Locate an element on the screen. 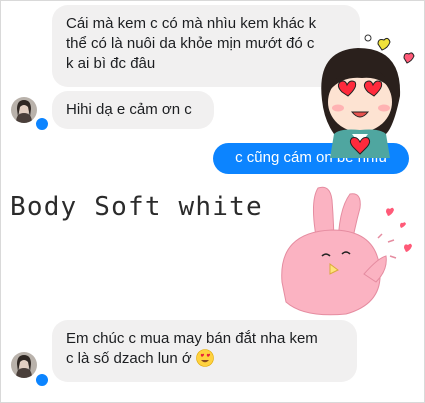  bunny-sticker is located at coordinates (346, 251).